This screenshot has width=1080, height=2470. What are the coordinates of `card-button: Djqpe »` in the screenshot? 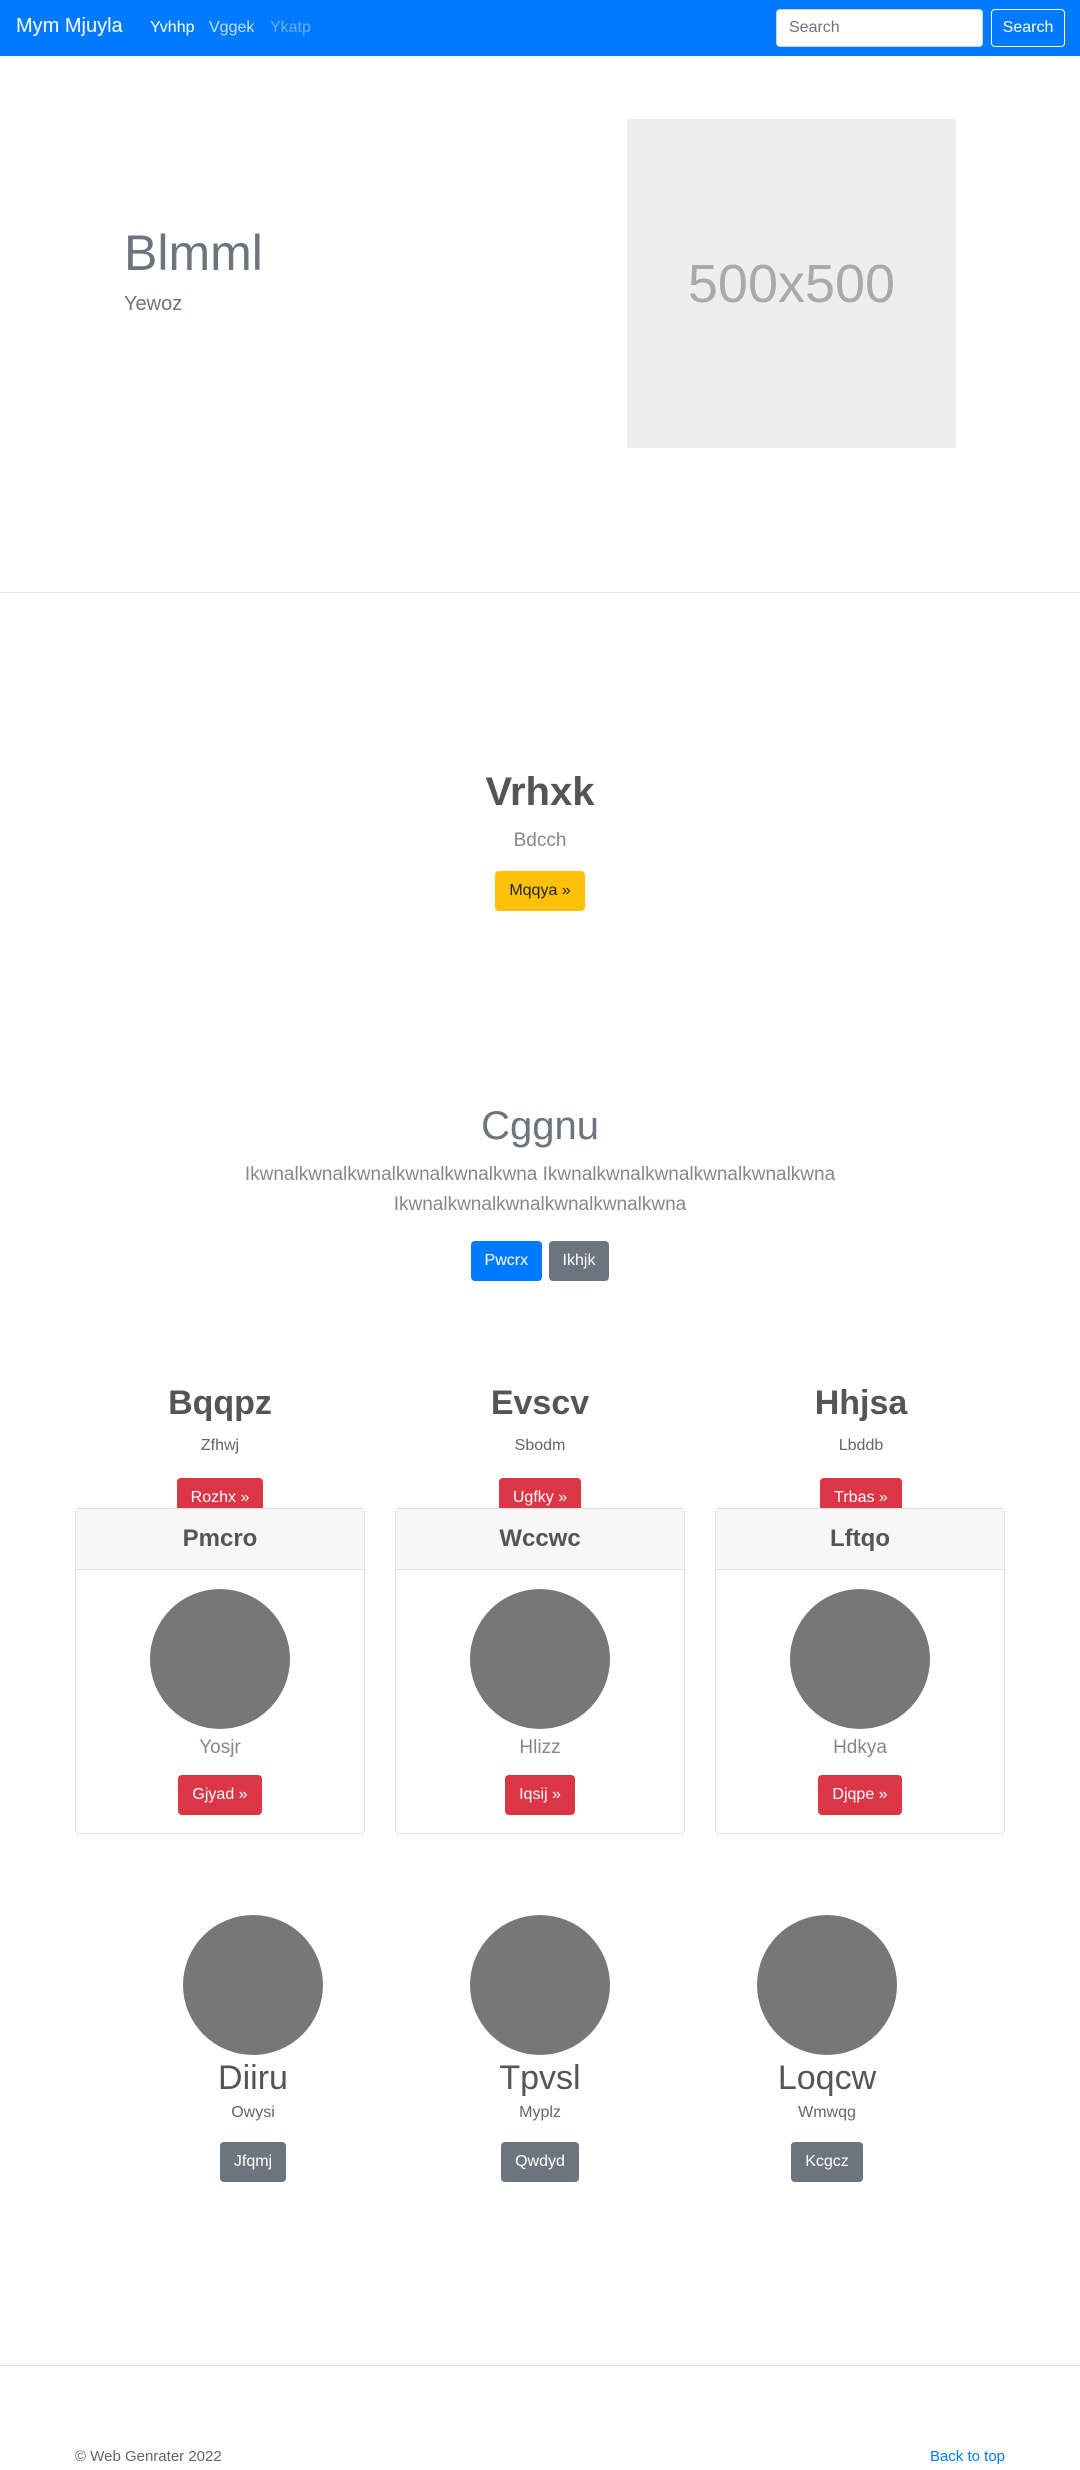 It's located at (860, 1795).